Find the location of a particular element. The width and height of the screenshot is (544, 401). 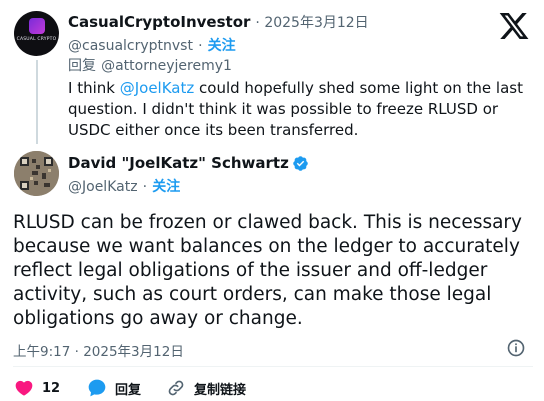

reply-icon is located at coordinates (97, 388).